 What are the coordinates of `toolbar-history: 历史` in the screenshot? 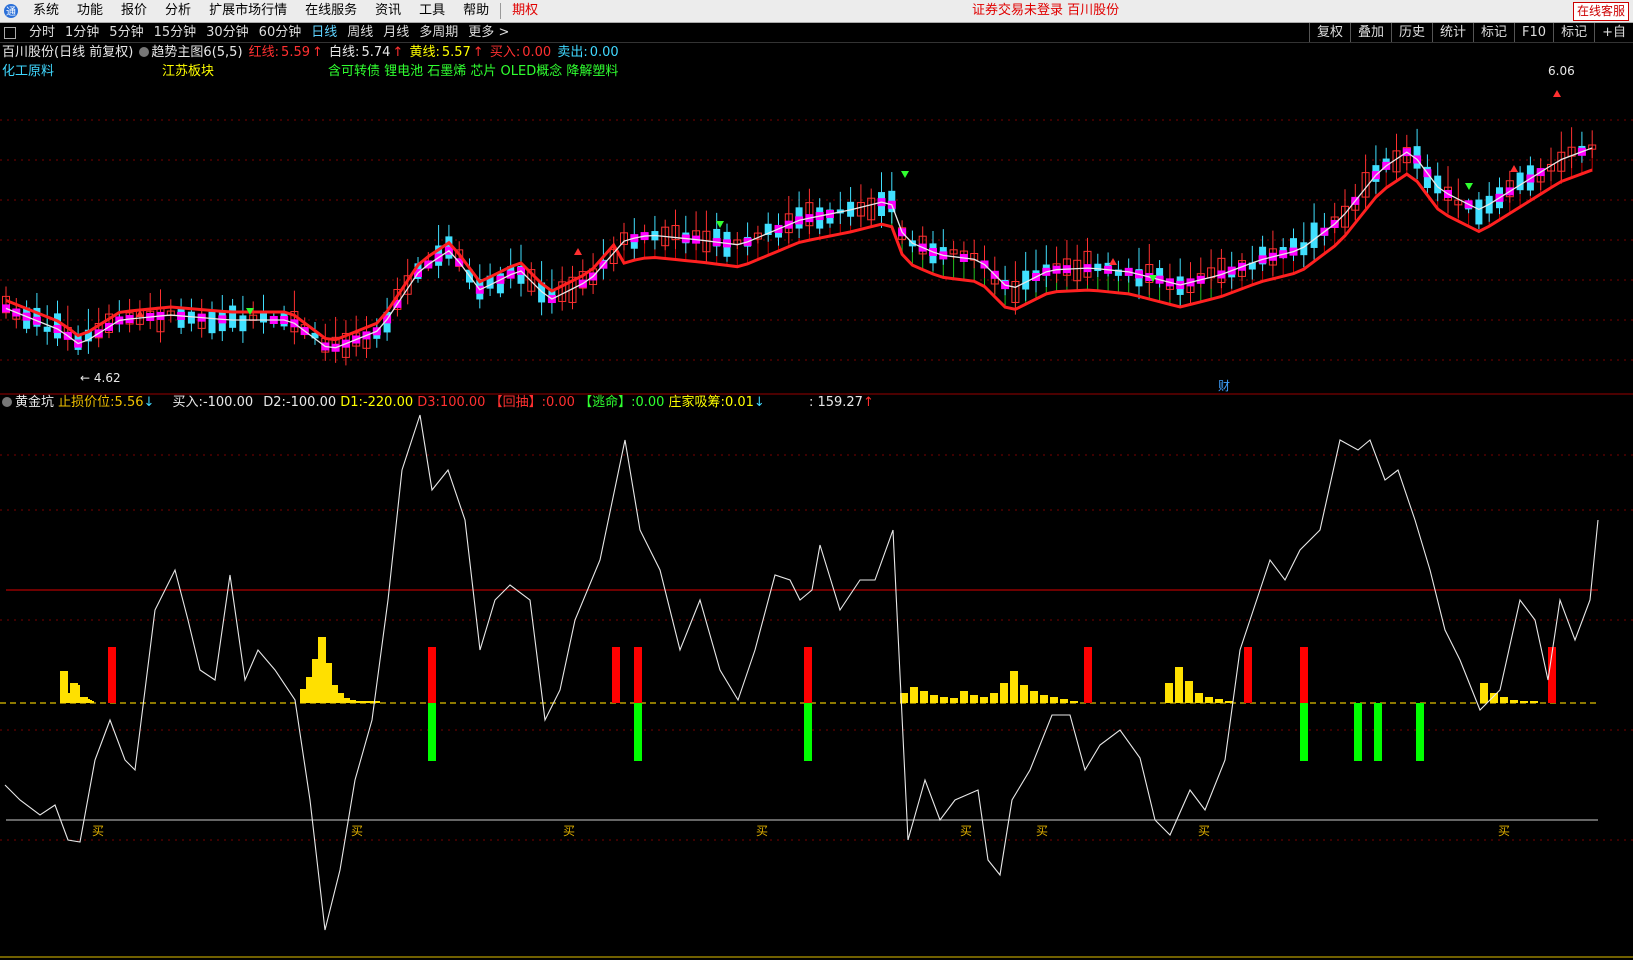 It's located at (1411, 32).